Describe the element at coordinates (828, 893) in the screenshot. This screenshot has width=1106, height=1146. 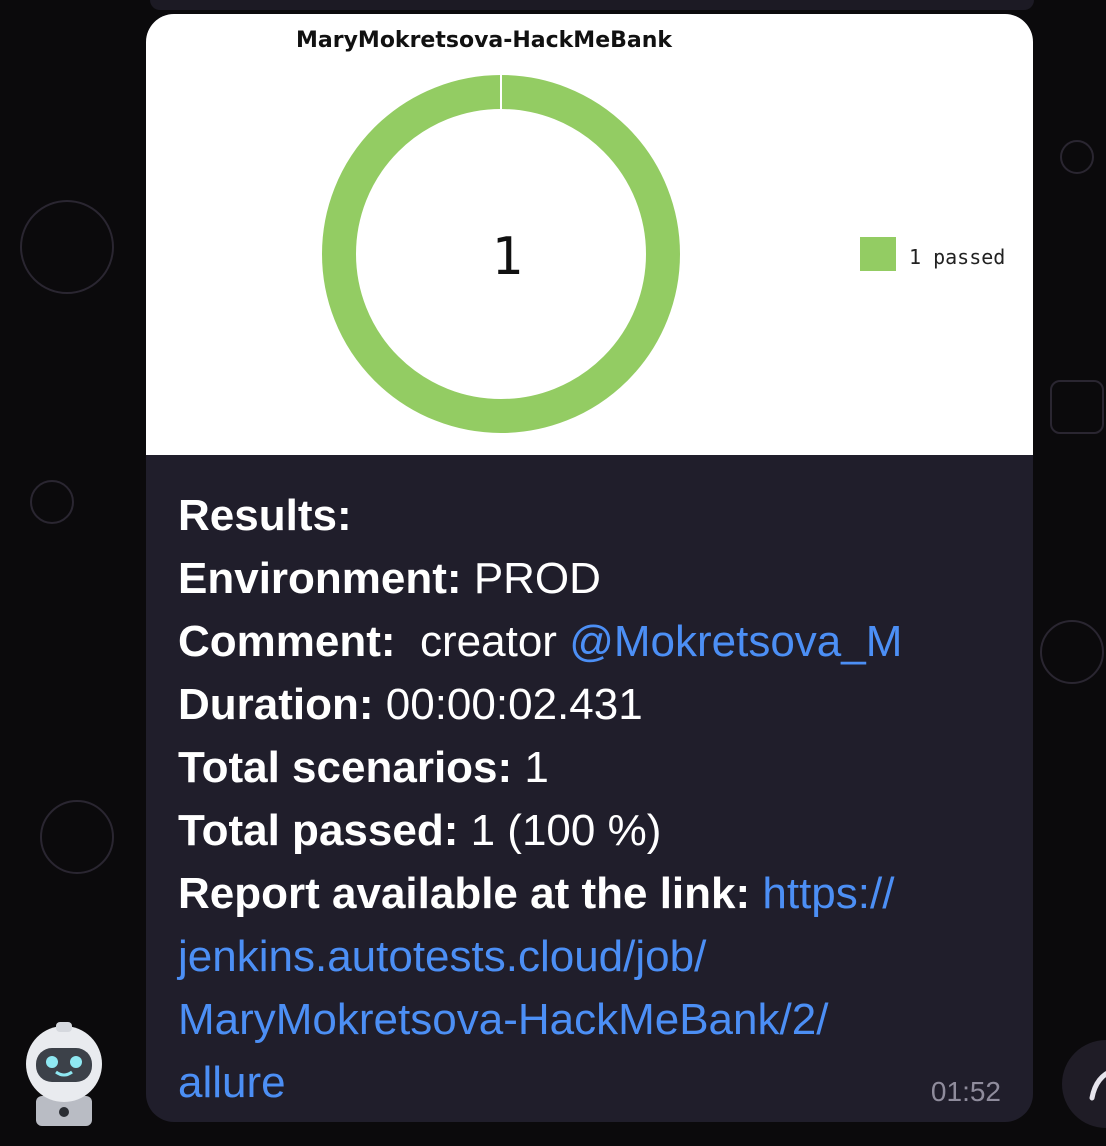
I see `report-link: https://` at that location.